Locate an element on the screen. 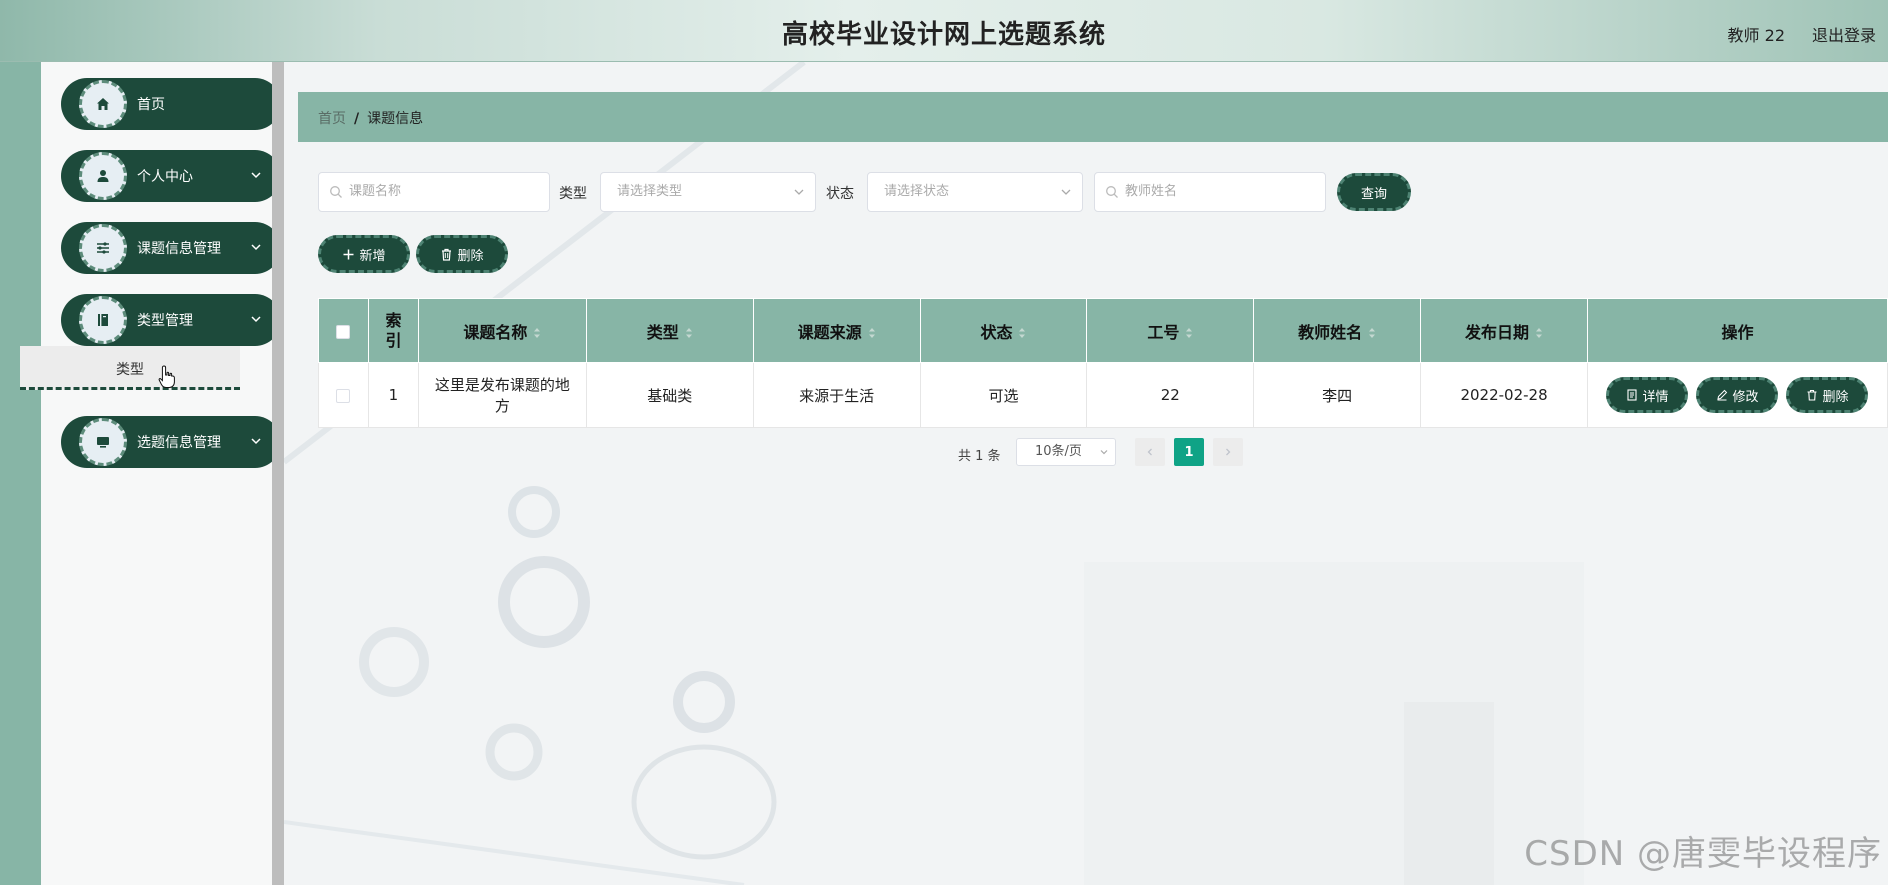  detail-button: 详情 is located at coordinates (1647, 395).